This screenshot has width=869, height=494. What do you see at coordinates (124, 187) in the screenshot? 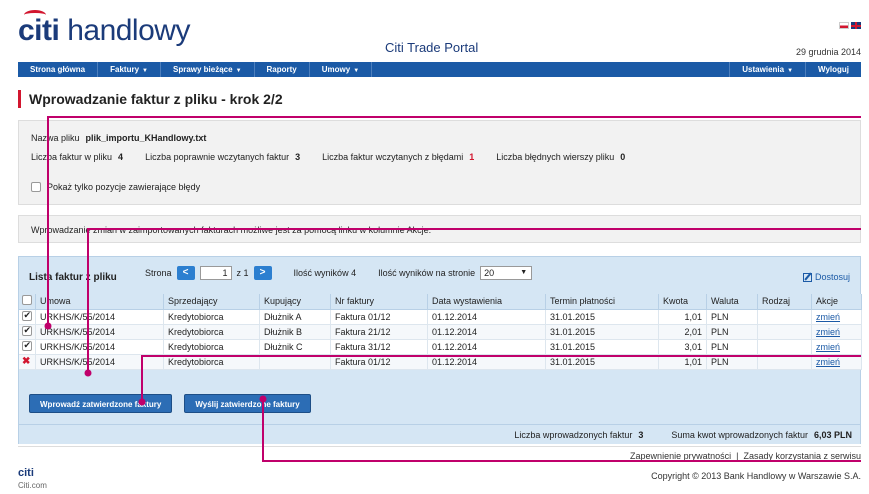
I see `show-errors-only-label: Pokaż tylko pozycje zawierające błędy` at bounding box center [124, 187].